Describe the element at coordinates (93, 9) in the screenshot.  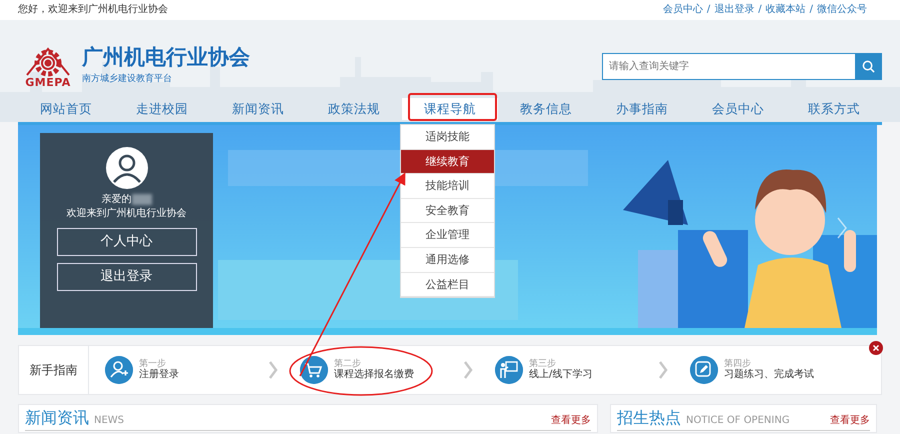
I see `welcome-text: 您好，欢迎来到广州机电行业协会` at that location.